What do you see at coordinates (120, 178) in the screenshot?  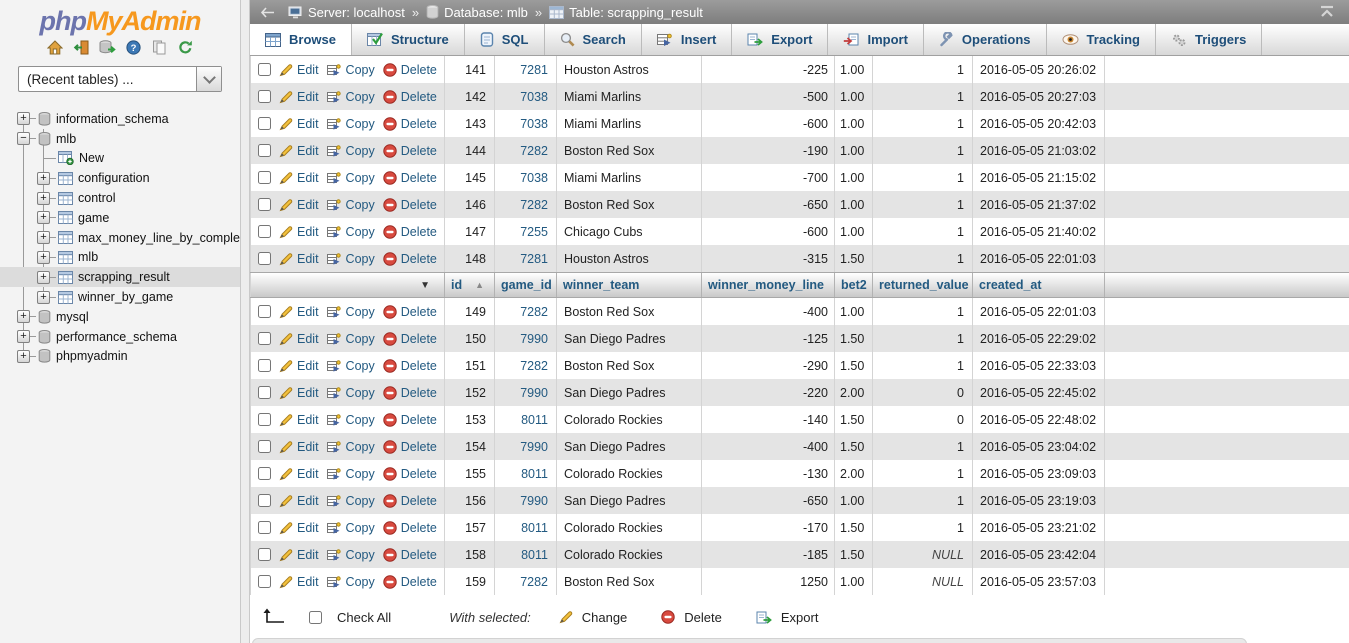 I see `tree-item-configuration: + configuration` at bounding box center [120, 178].